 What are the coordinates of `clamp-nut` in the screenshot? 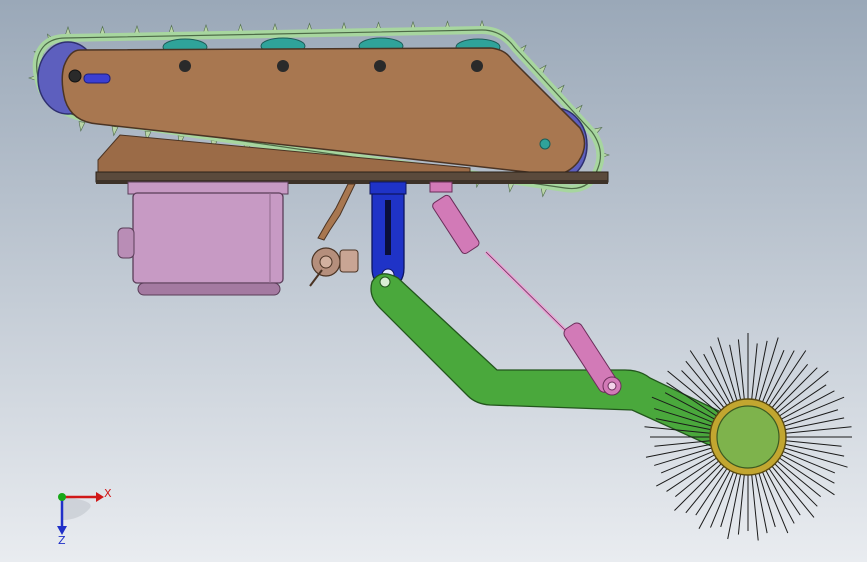 It's located at (349, 261).